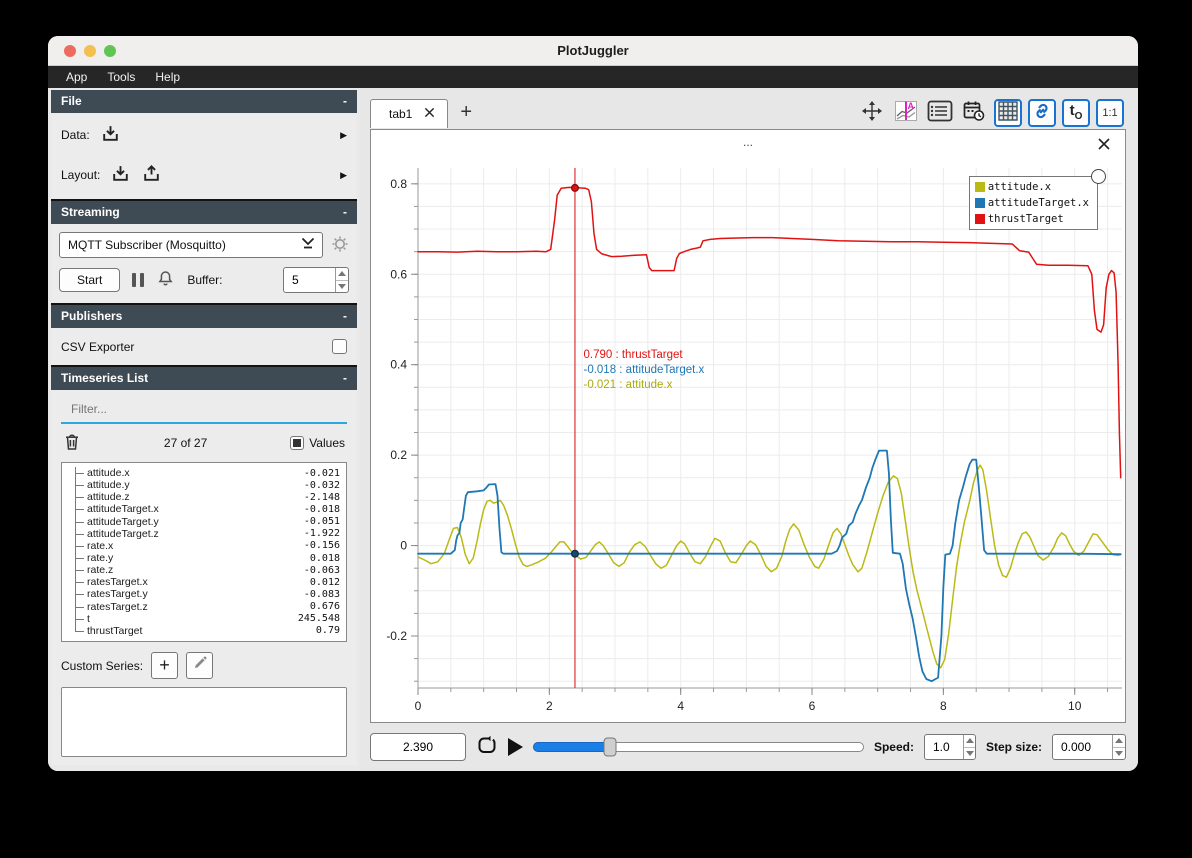 This screenshot has width=1192, height=858. What do you see at coordinates (78, 594) in the screenshot?
I see `tree-branch-icon` at bounding box center [78, 594].